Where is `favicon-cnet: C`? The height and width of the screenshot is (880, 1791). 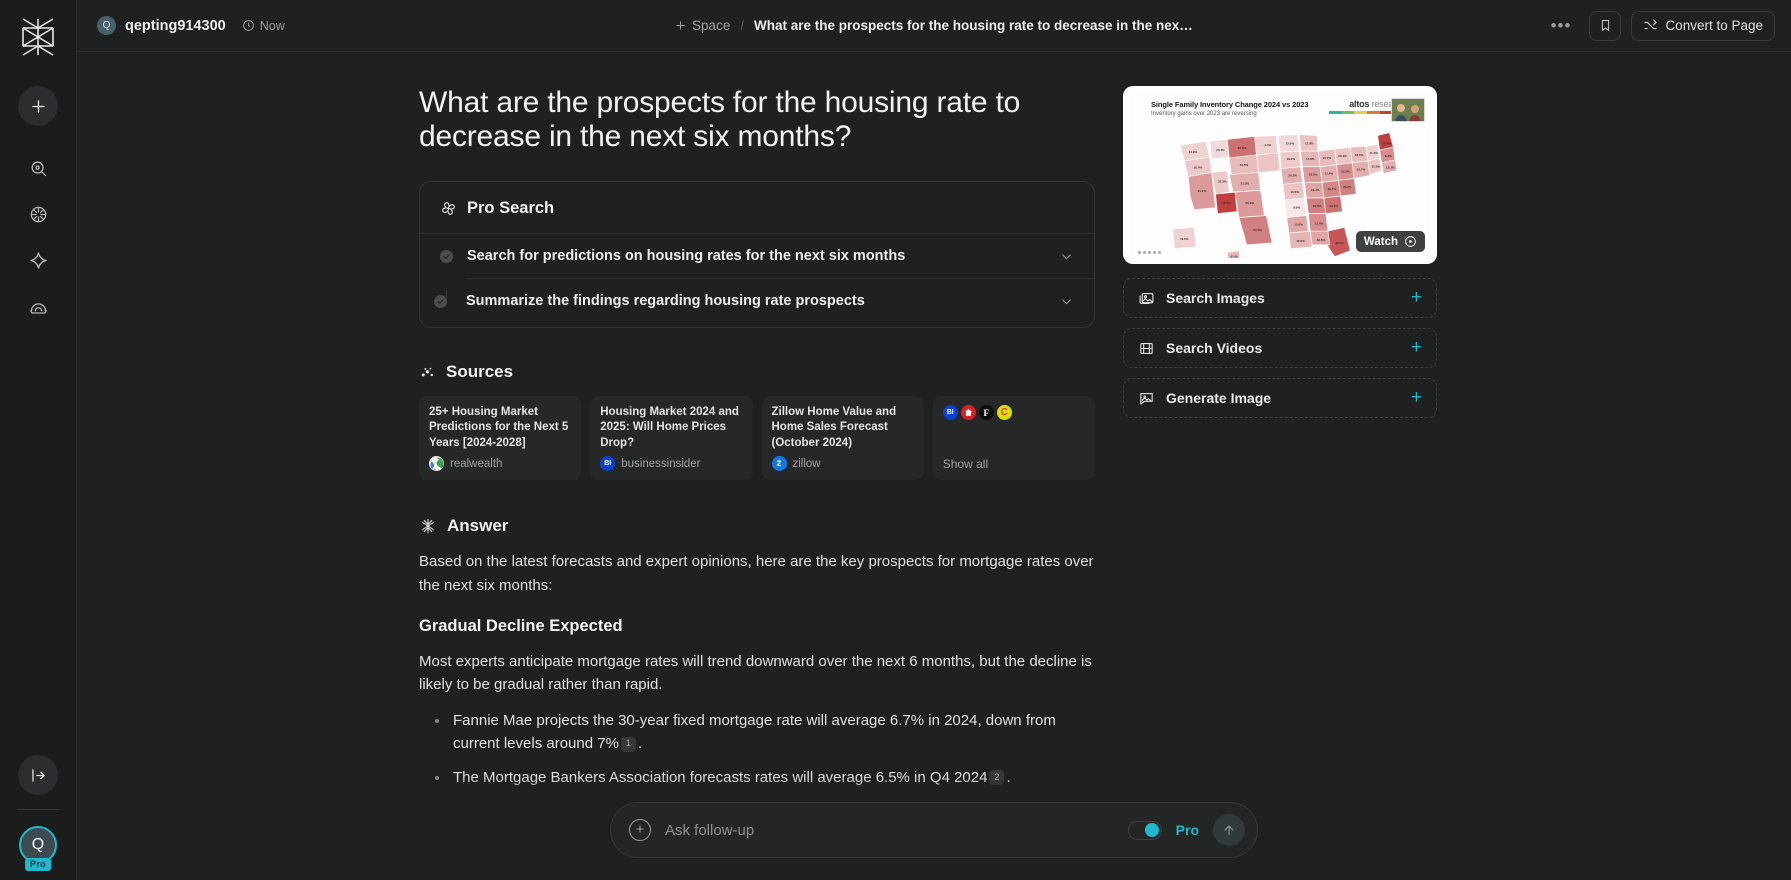 favicon-cnet: C is located at coordinates (1004, 413).